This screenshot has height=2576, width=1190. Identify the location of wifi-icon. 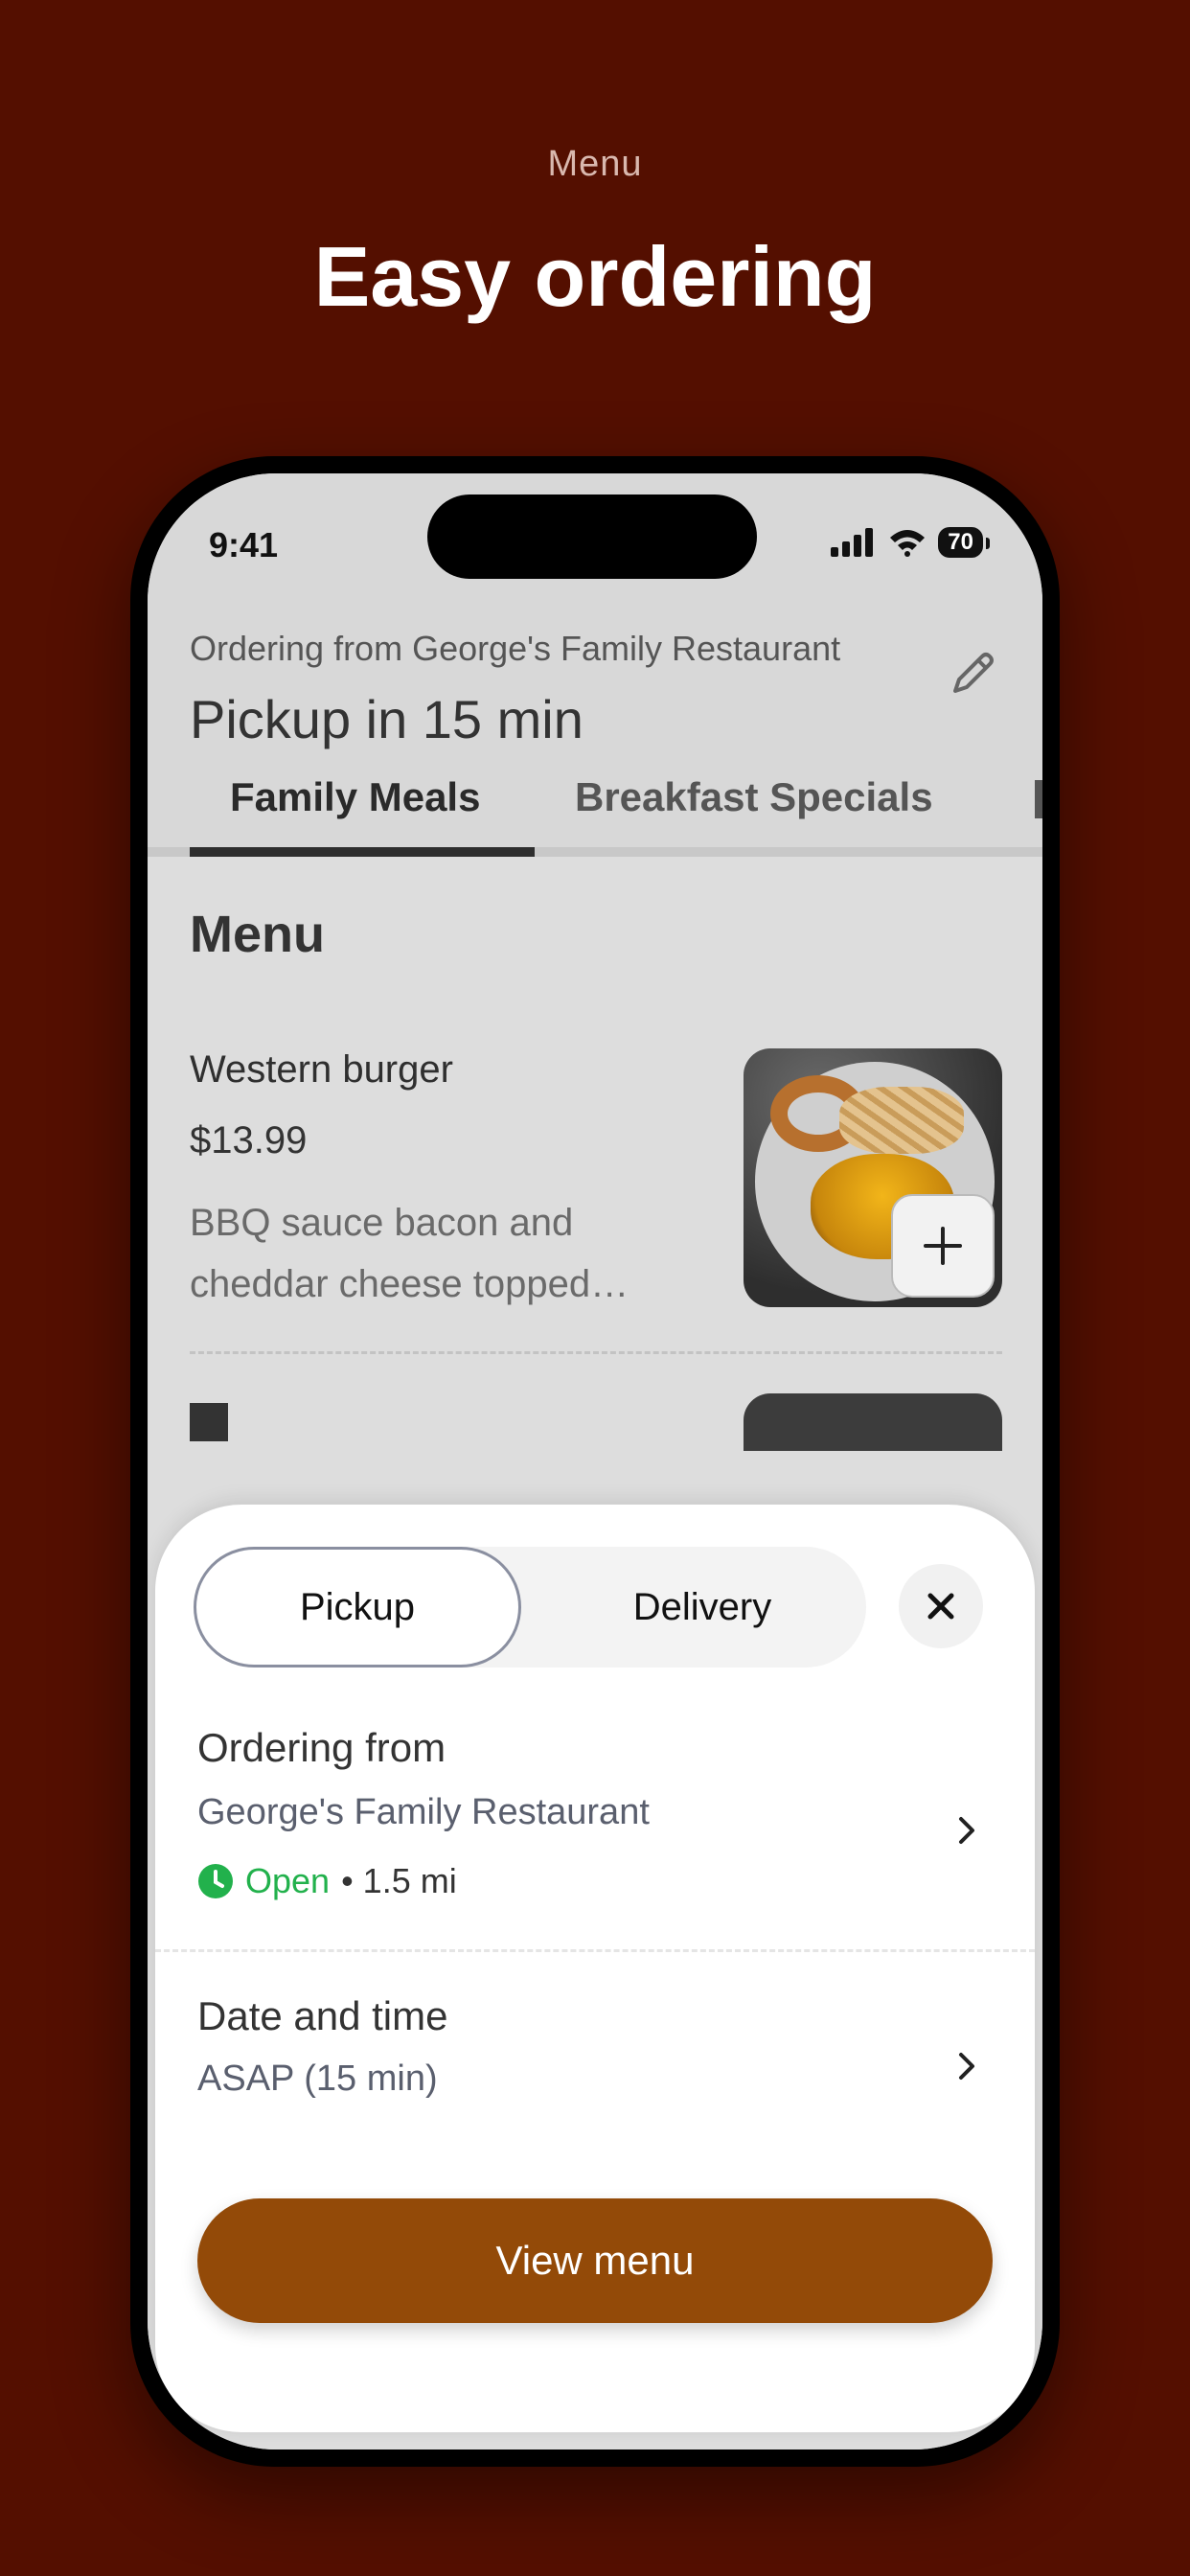
(908, 543).